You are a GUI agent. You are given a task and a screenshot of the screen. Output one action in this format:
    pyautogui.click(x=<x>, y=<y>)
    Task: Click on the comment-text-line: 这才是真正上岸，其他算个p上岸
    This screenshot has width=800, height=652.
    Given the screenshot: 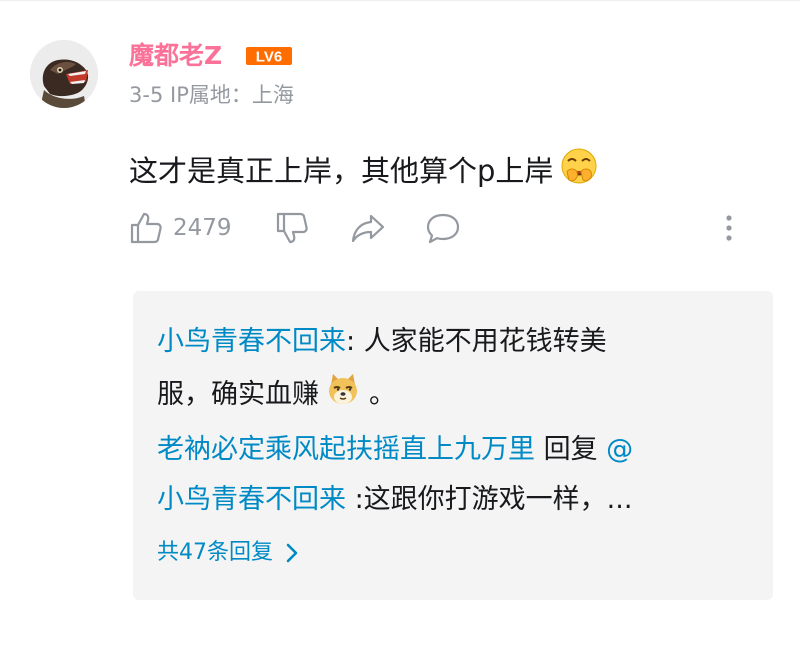 What is the action you would take?
    pyautogui.click(x=364, y=171)
    